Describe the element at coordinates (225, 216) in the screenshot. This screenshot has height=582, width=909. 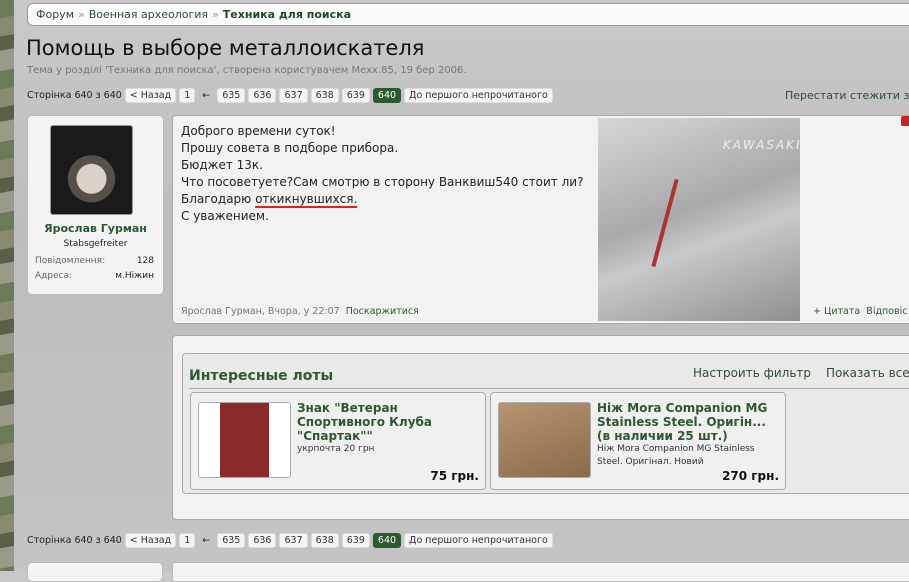
I see `post-line: С уважением.` at that location.